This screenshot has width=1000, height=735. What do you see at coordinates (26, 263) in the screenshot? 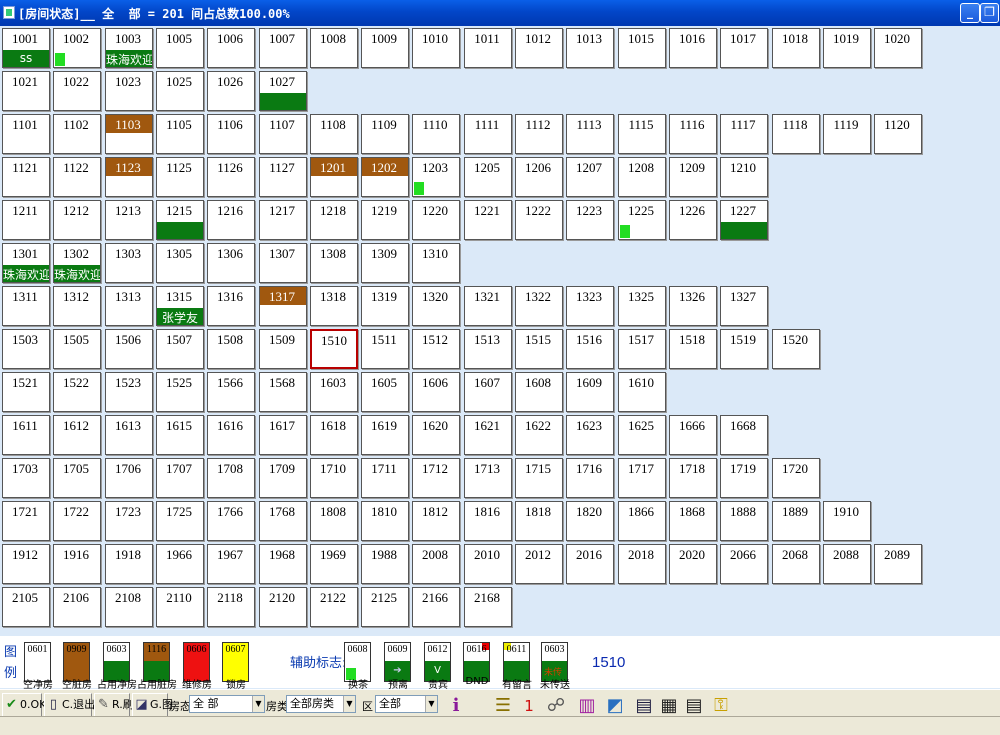
I see `room-cell: 1301 珠海欢迎` at bounding box center [26, 263].